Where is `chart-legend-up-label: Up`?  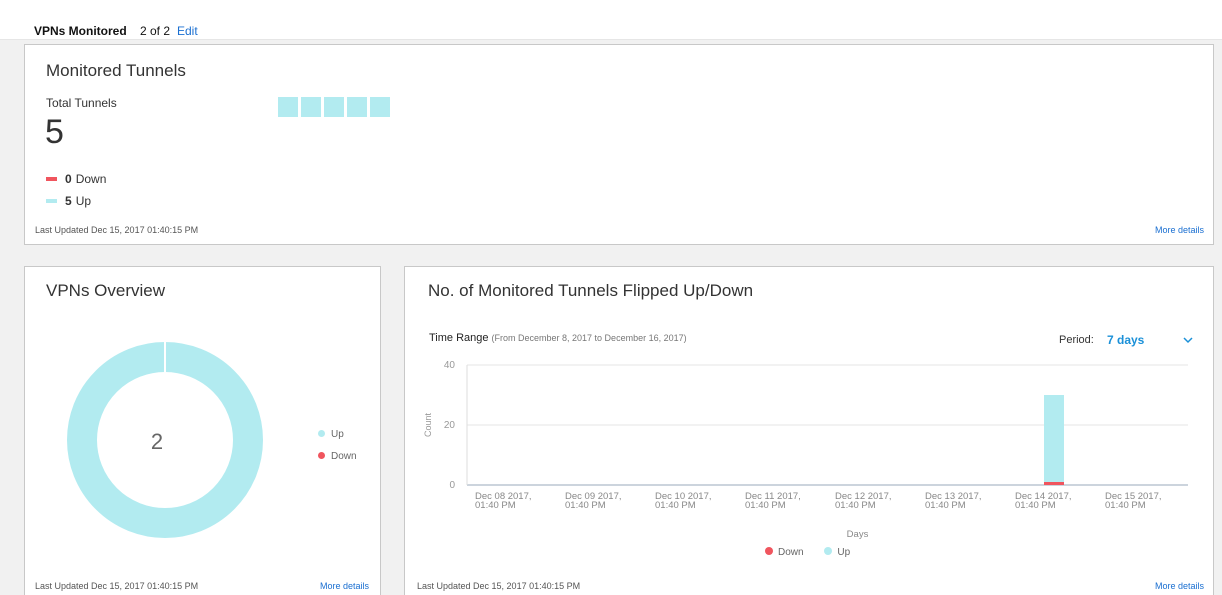 chart-legend-up-label: Up is located at coordinates (844, 552).